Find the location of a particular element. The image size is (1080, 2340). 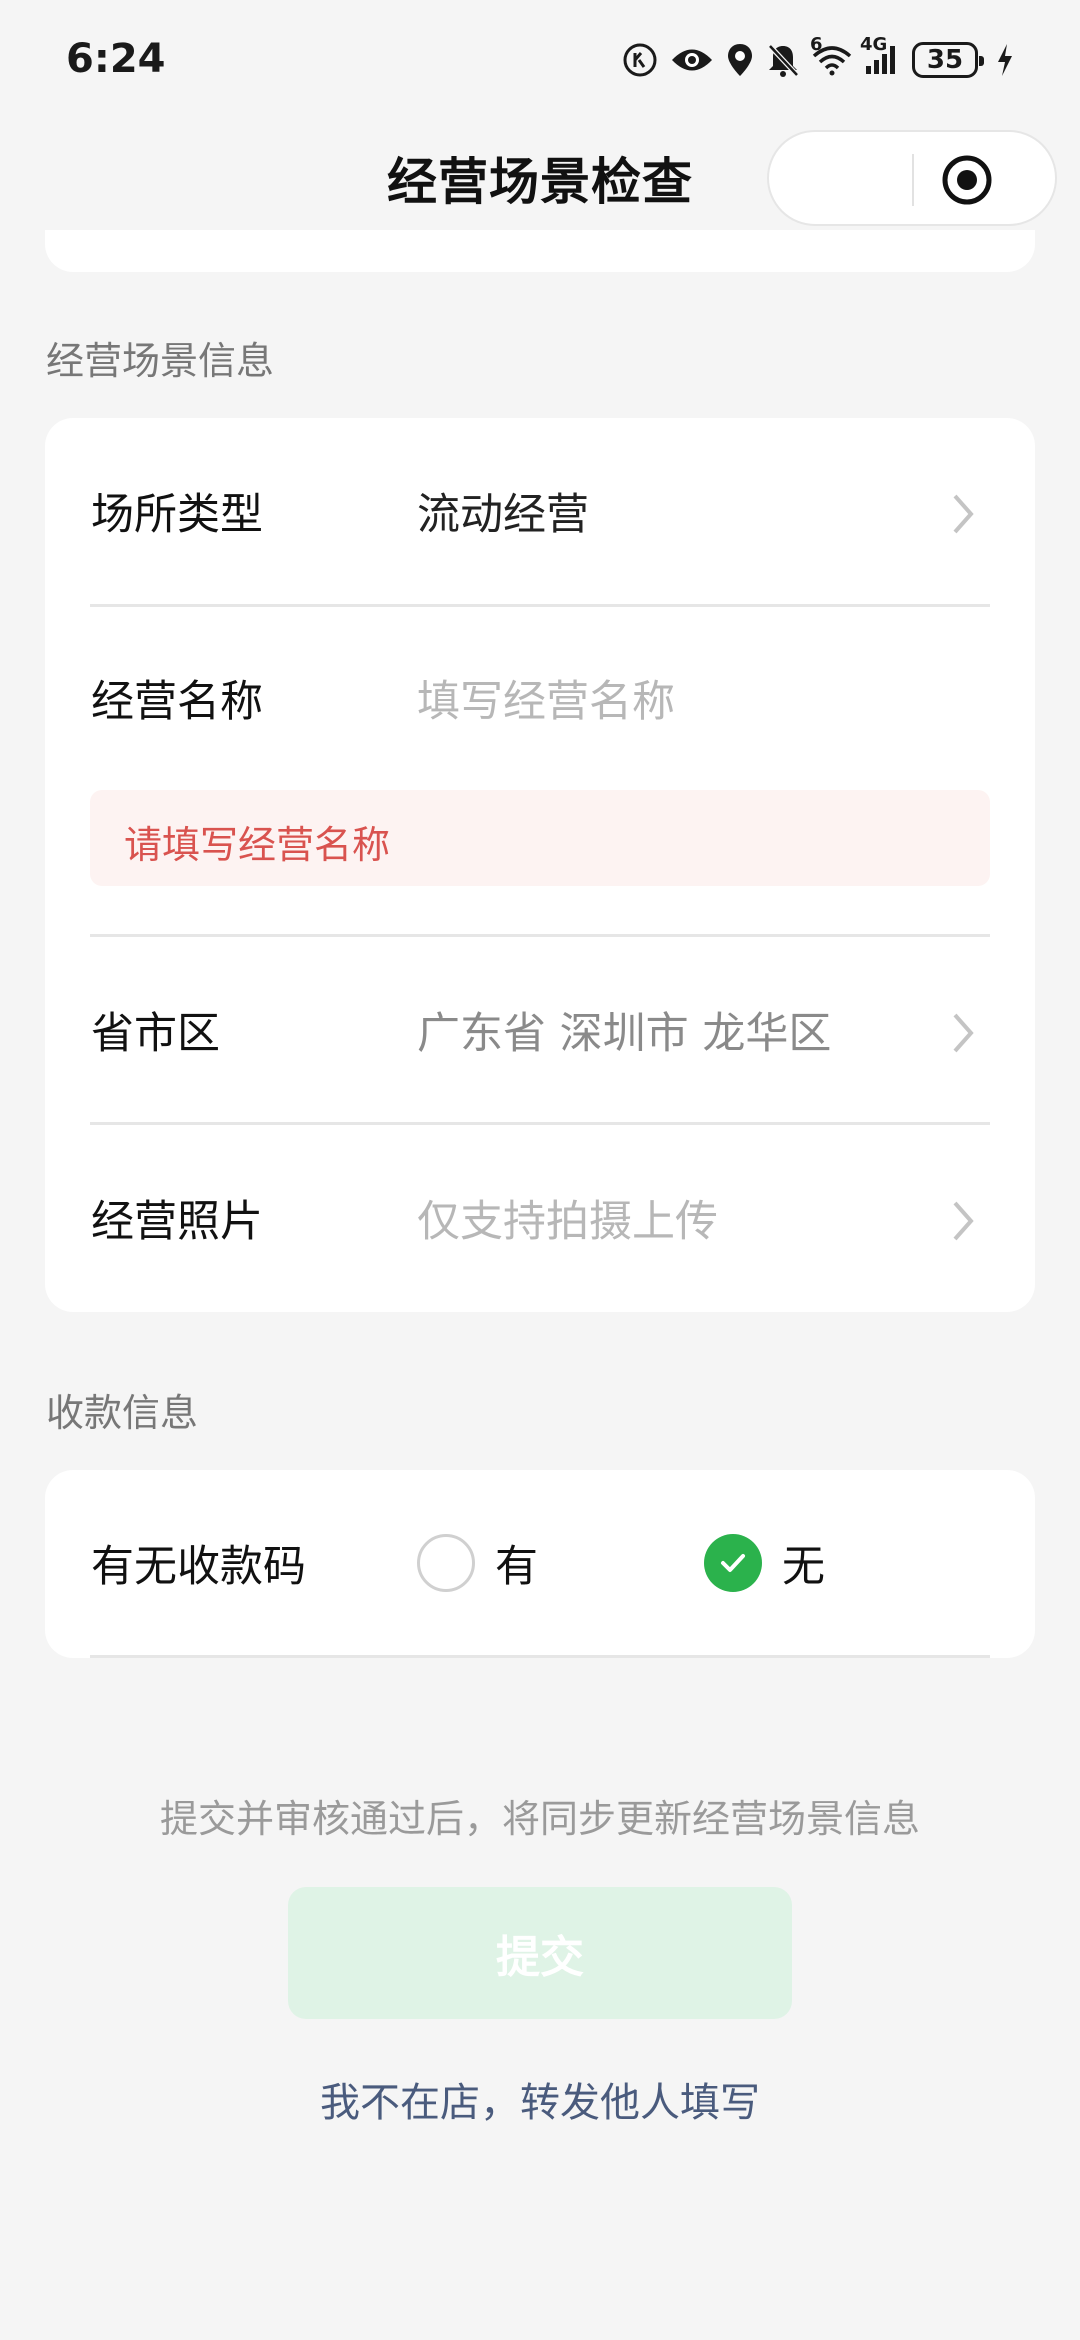

more-dots-icon is located at coordinates (843, 178).